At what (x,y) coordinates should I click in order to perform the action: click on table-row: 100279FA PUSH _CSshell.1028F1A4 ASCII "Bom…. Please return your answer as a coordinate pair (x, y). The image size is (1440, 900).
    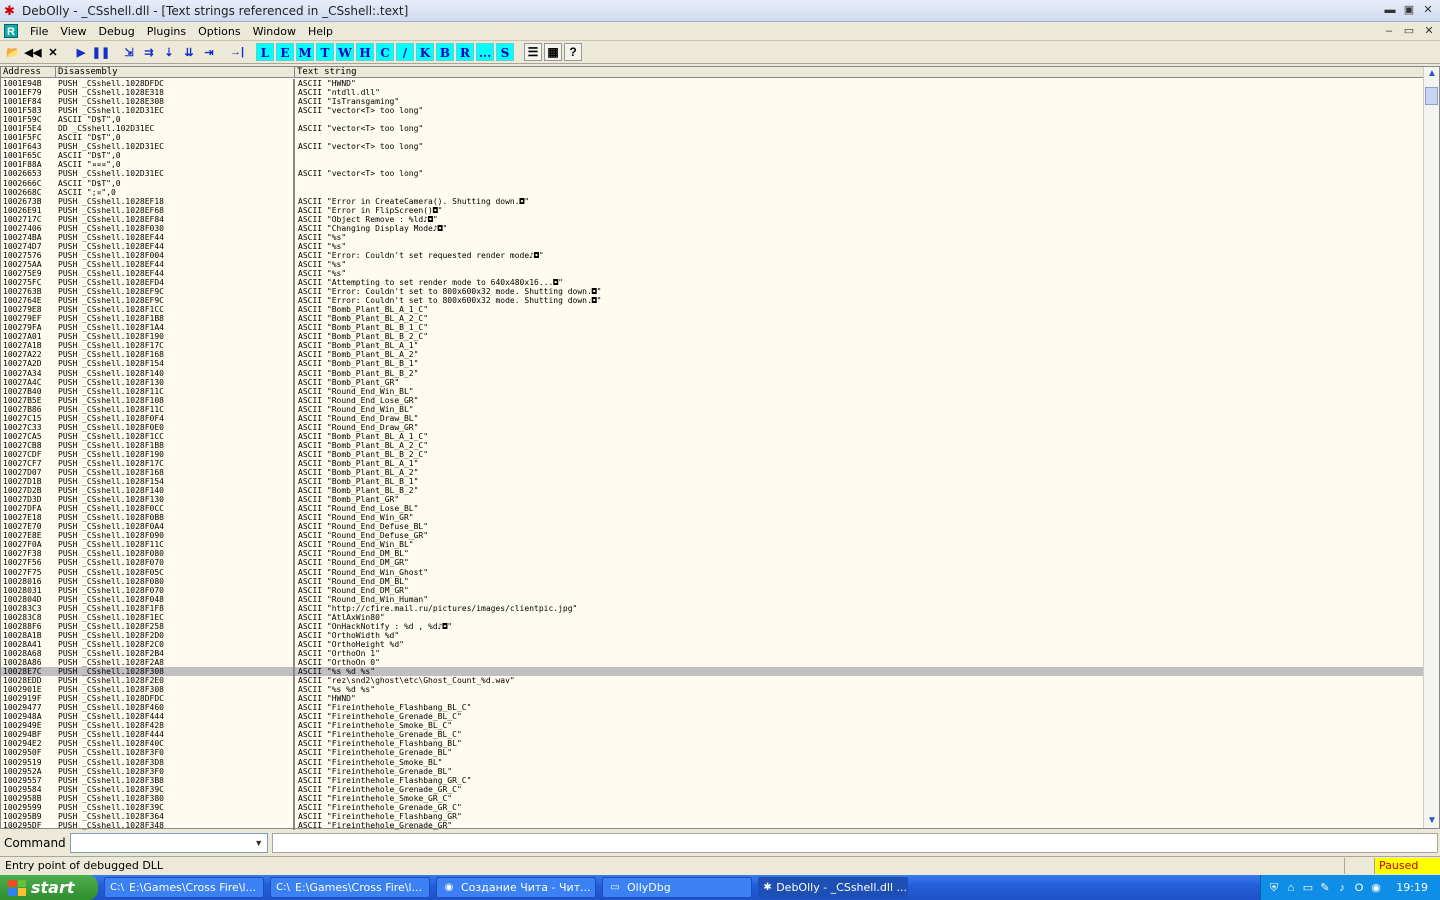
    Looking at the image, I should click on (713, 328).